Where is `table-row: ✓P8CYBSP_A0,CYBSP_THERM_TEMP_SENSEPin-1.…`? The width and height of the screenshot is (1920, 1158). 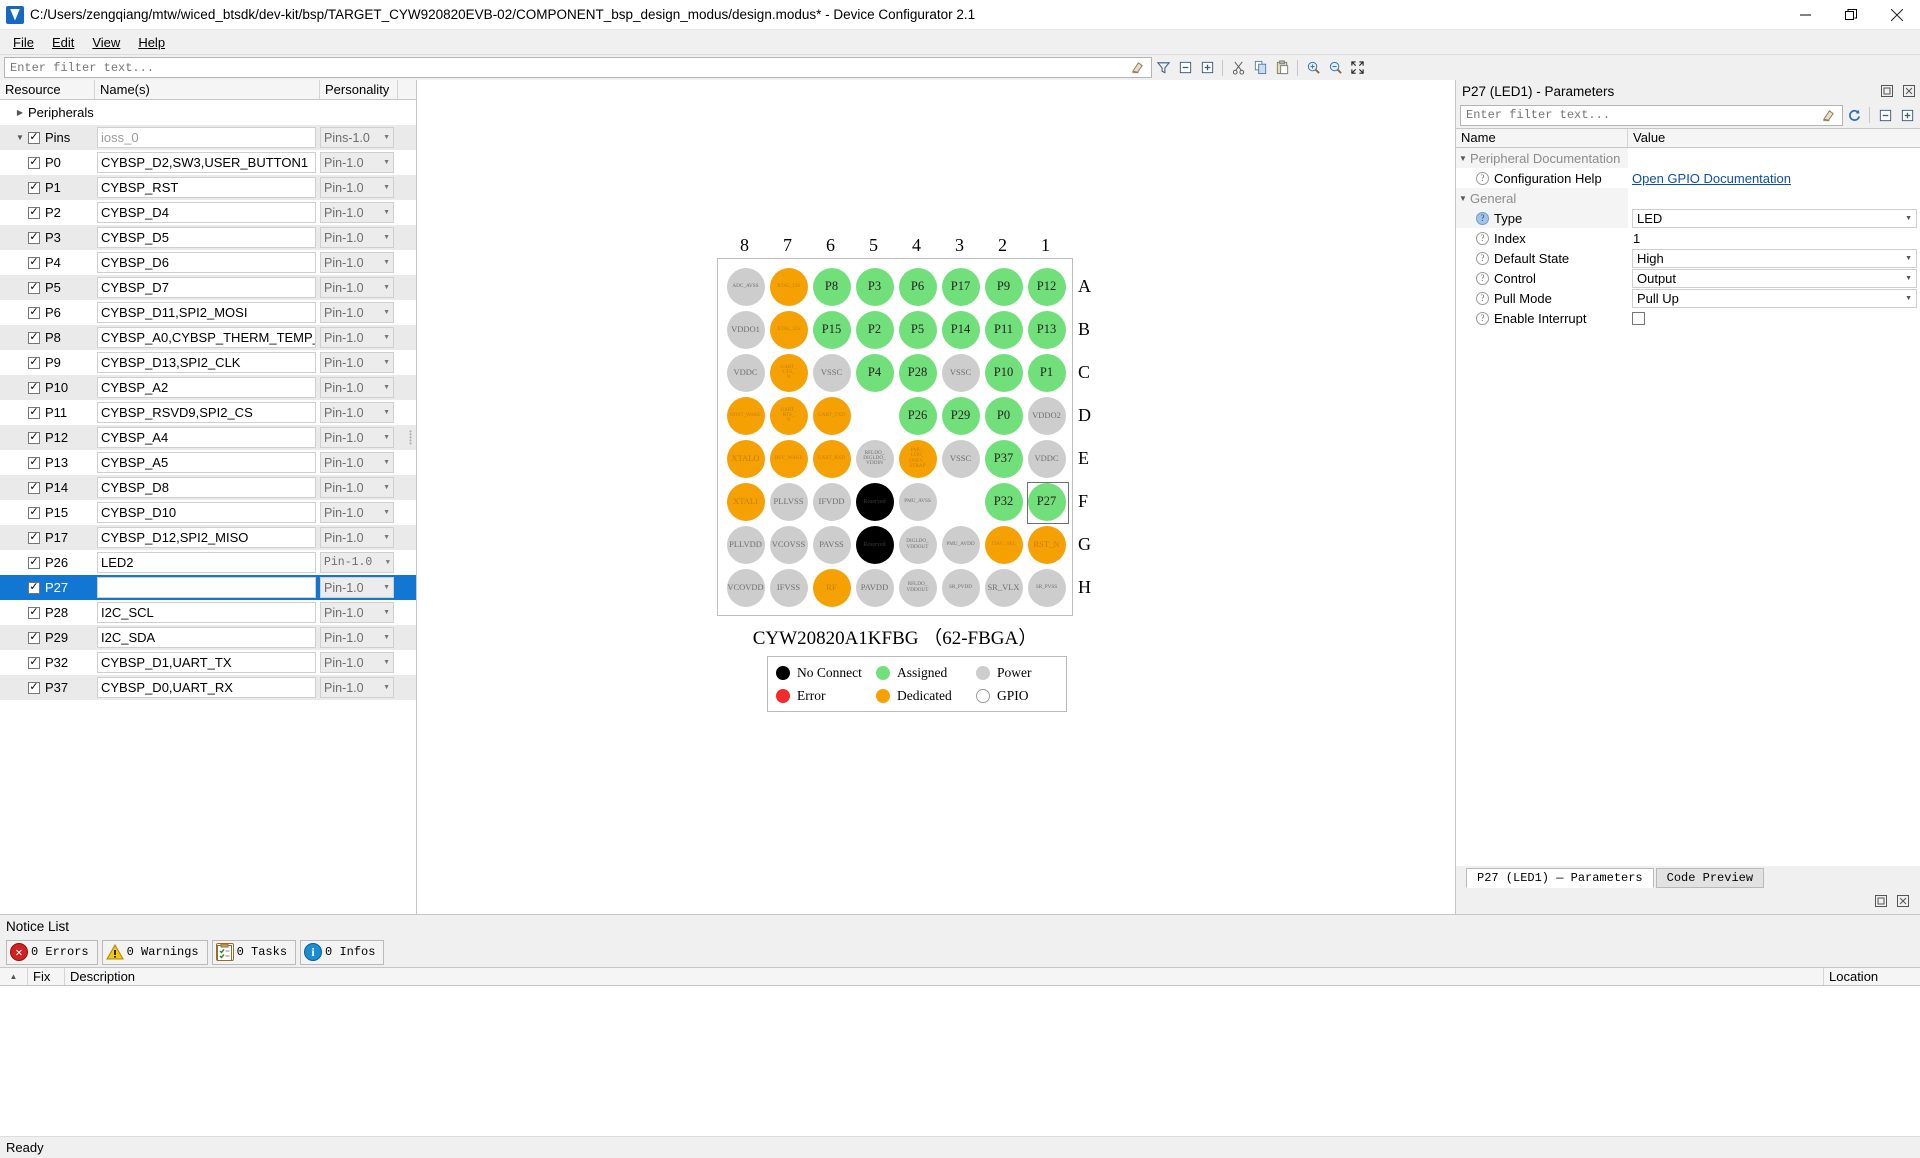
table-row: ✓P8CYBSP_A0,CYBSP_THERM_TEMP_SENSEPin-1.… is located at coordinates (208, 337).